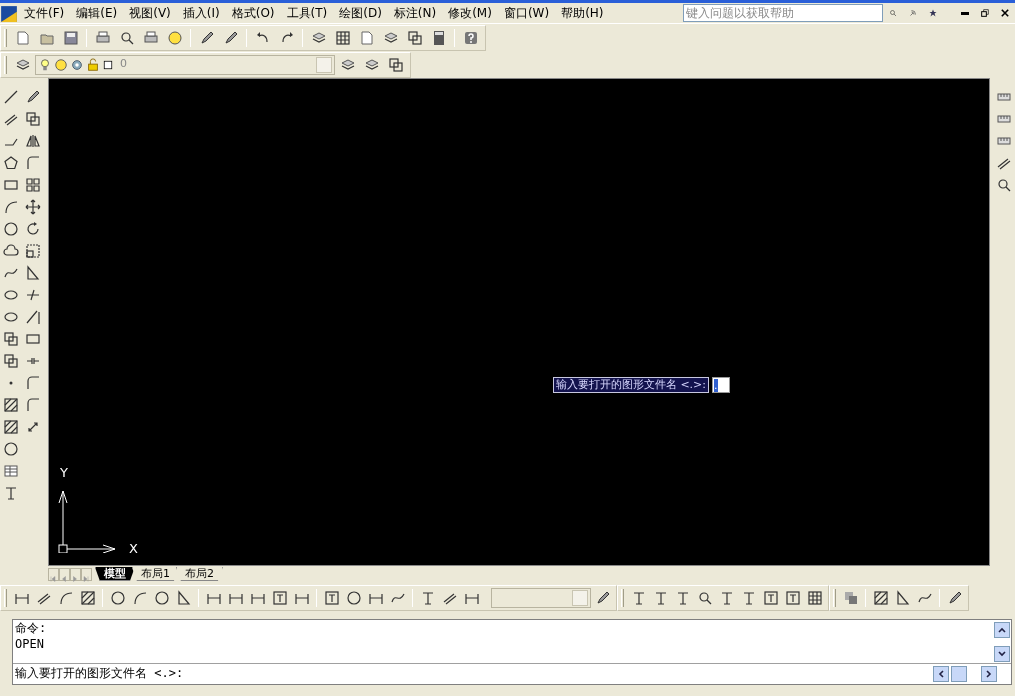 The height and width of the screenshot is (696, 1015). I want to click on scroll-up-button, so click(1002, 630).